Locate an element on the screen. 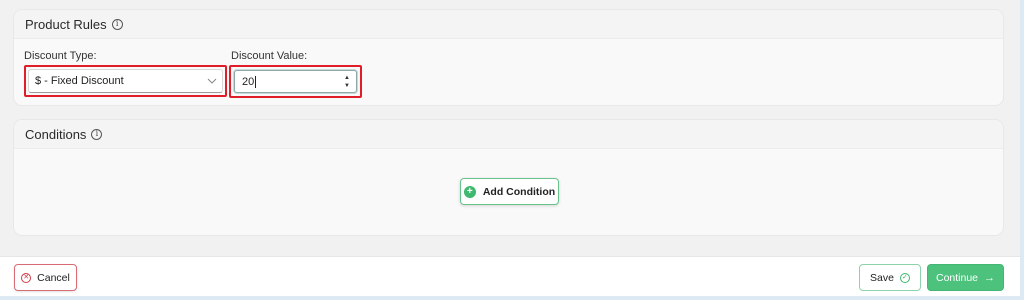 The image size is (1024, 300). save-button: Save ✓ is located at coordinates (890, 277).